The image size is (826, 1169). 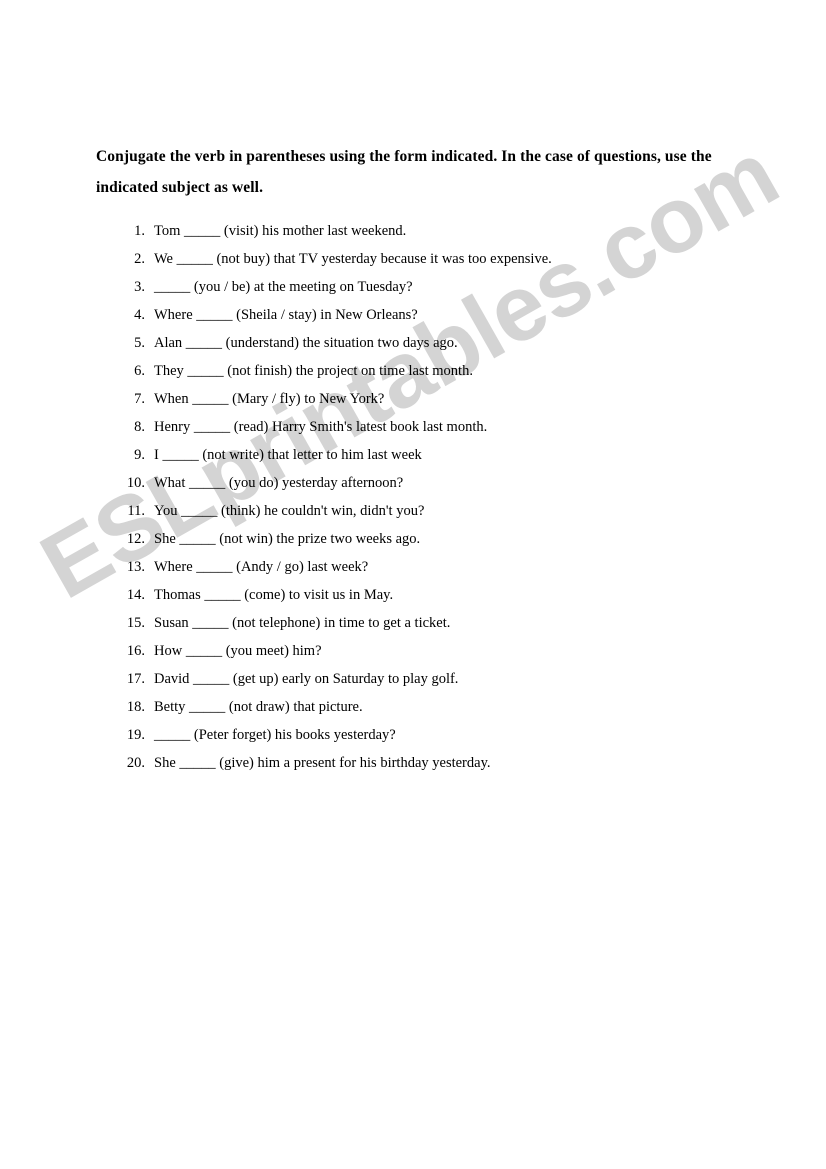 I want to click on exercise-number: 16., so click(x=135, y=651).